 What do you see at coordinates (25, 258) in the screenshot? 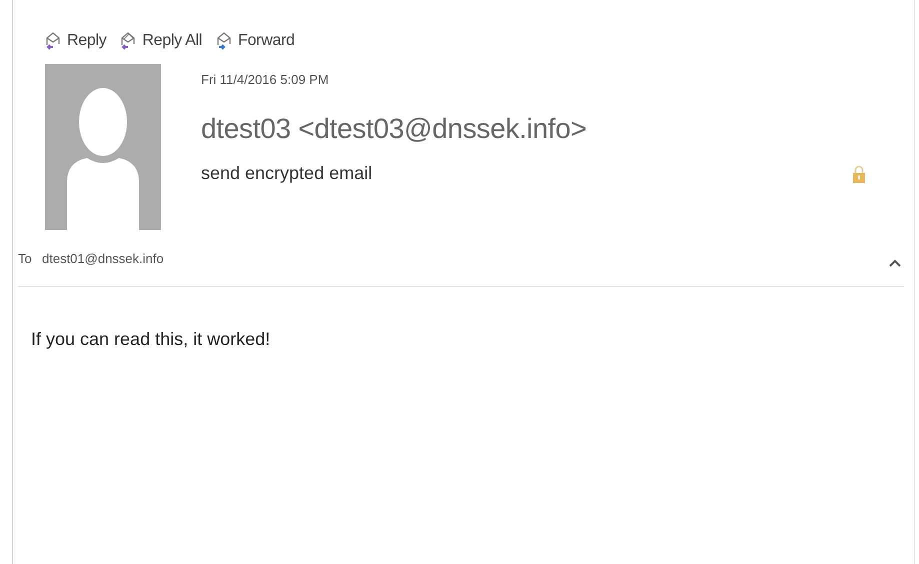
I see `to-label: To` at bounding box center [25, 258].